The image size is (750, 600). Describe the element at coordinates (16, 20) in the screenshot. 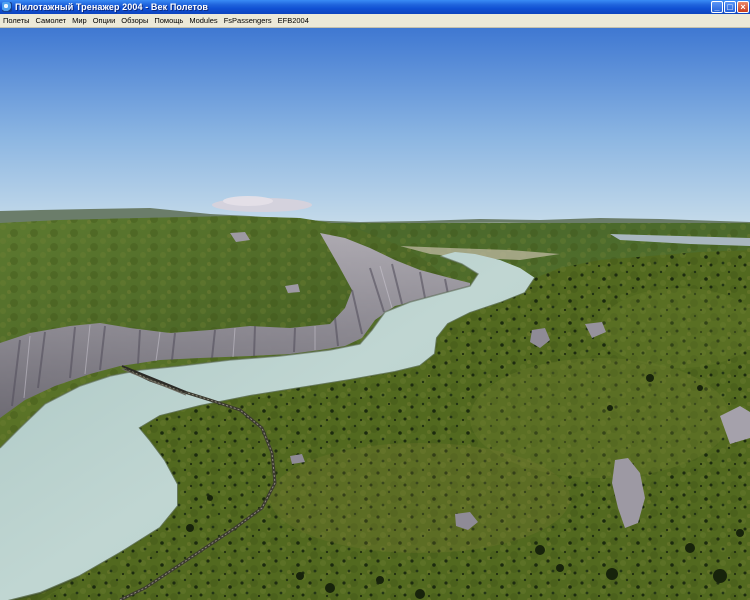

I see `menu-flights: Полеты` at that location.